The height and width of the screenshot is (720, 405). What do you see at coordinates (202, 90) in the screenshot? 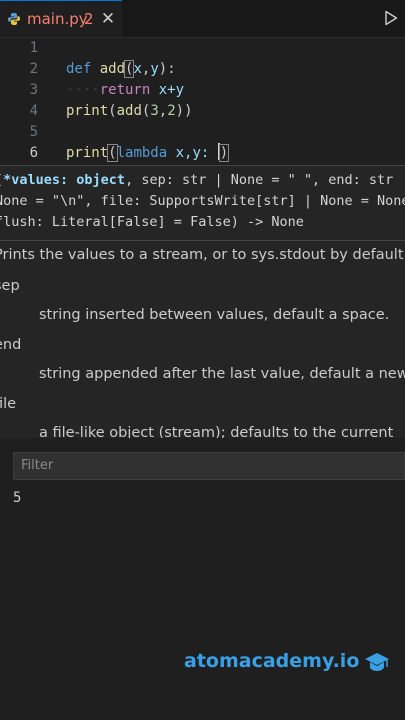
I see `code-line: 3 ····return x+y` at bounding box center [202, 90].